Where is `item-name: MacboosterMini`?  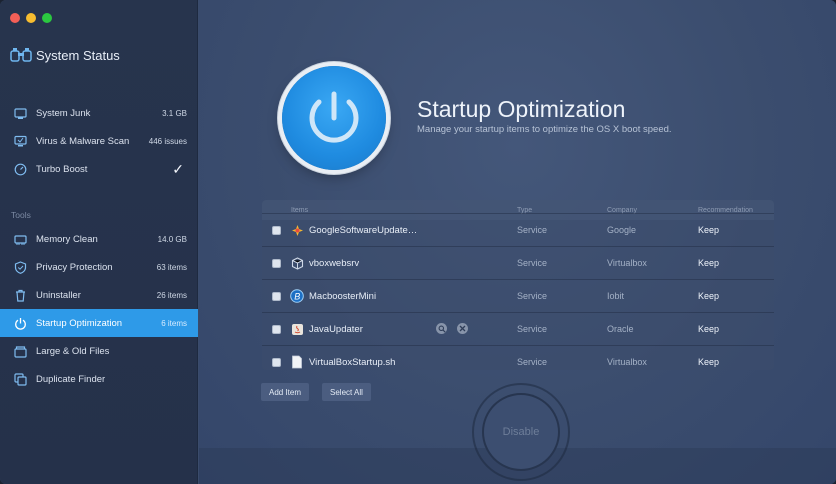 item-name: MacboosterMini is located at coordinates (343, 296).